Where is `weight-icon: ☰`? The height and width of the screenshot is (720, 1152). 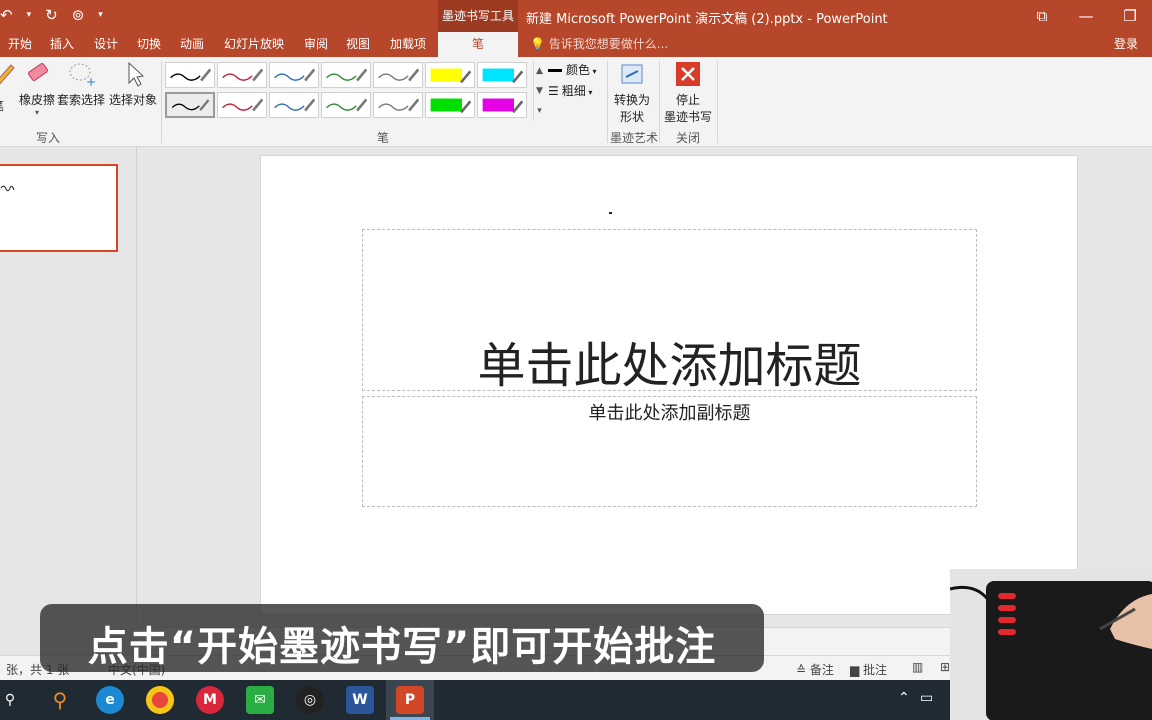
weight-icon: ☰ is located at coordinates (553, 91).